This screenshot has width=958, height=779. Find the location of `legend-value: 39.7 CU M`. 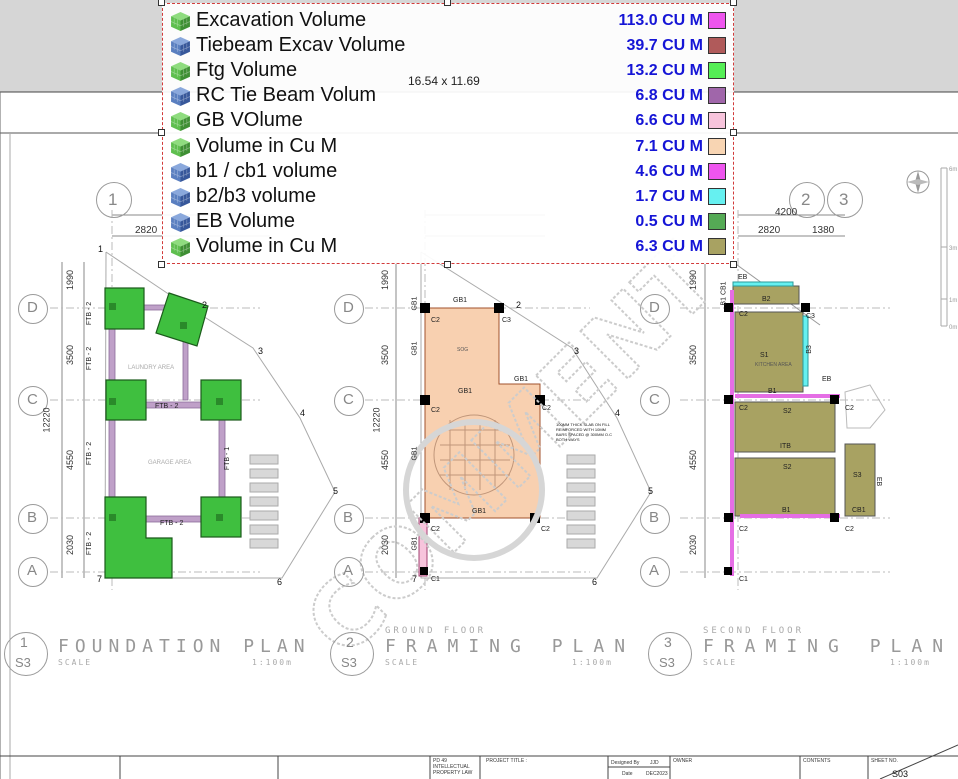

legend-value: 39.7 CU M is located at coordinates (664, 46).